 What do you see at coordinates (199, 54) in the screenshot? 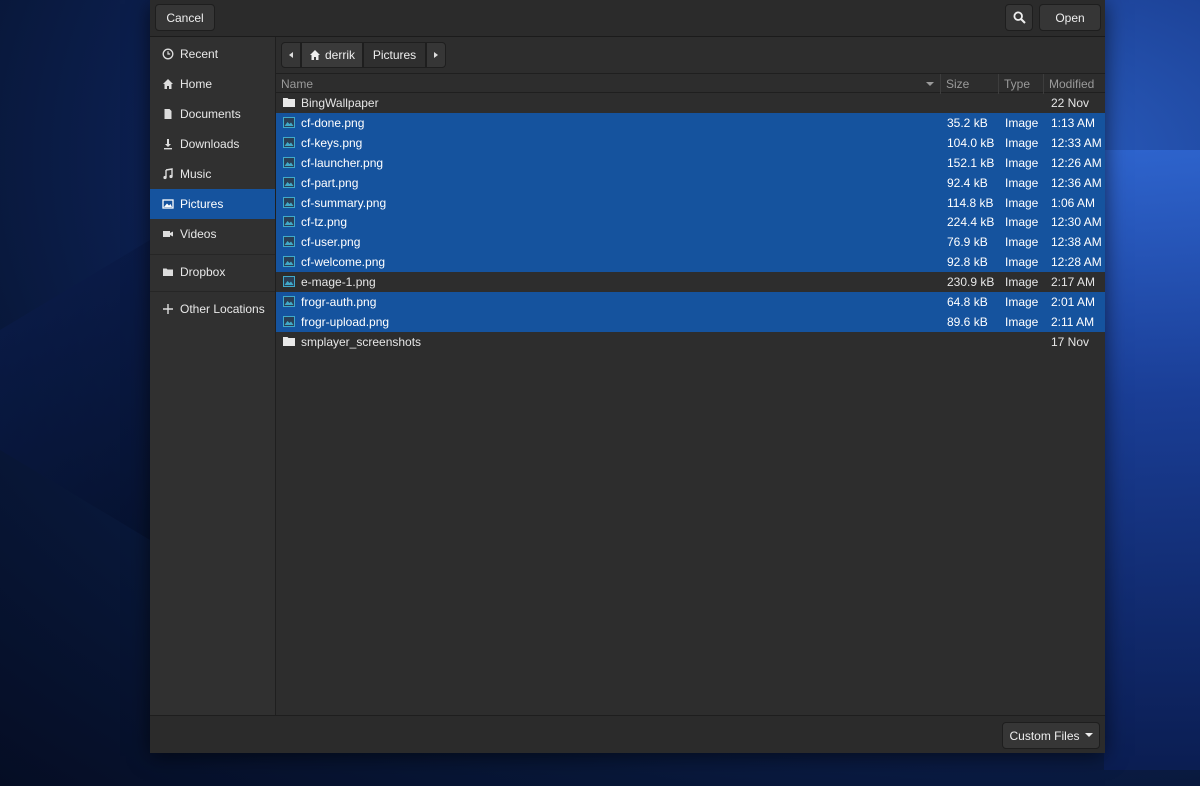
I see `sidebar-item-label: Recent` at bounding box center [199, 54].